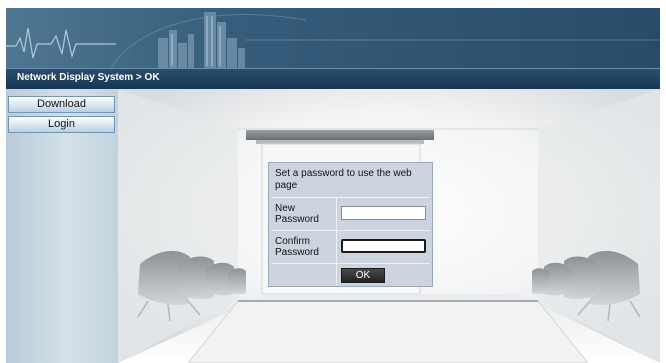  What do you see at coordinates (62, 226) in the screenshot?
I see `sidebar: Download Login` at bounding box center [62, 226].